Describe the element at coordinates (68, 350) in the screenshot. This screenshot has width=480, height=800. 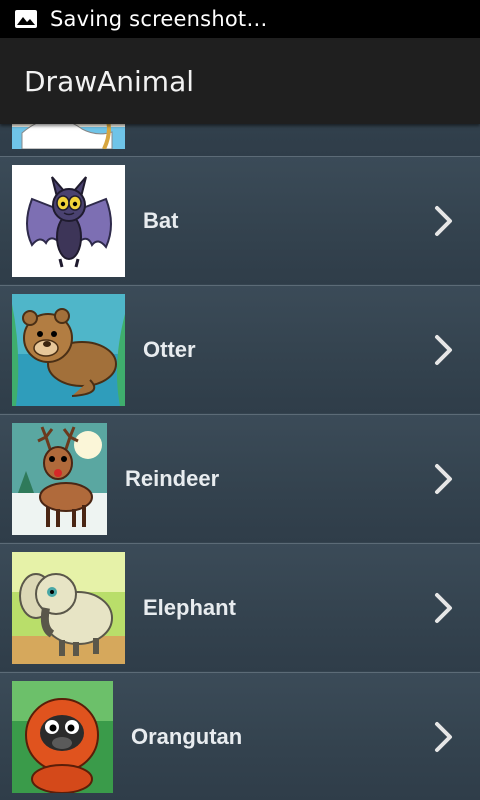
I see `otter-picture` at that location.